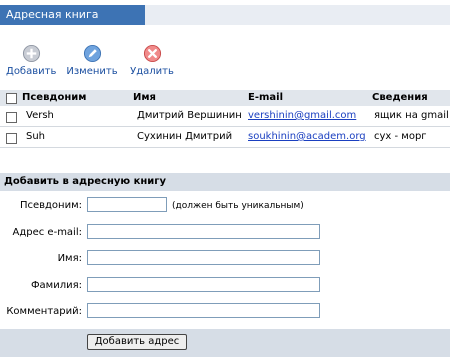 This screenshot has height=357, width=450. I want to click on page-title-tab: Адресная книга, so click(72, 15).